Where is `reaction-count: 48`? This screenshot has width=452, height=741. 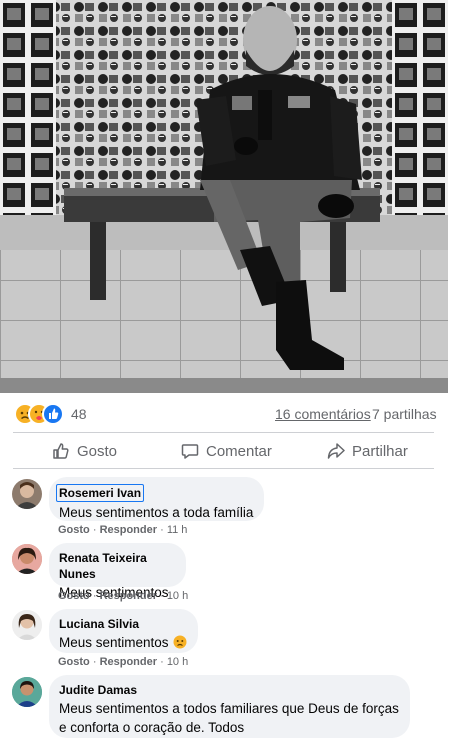 reaction-count: 48 is located at coordinates (79, 414).